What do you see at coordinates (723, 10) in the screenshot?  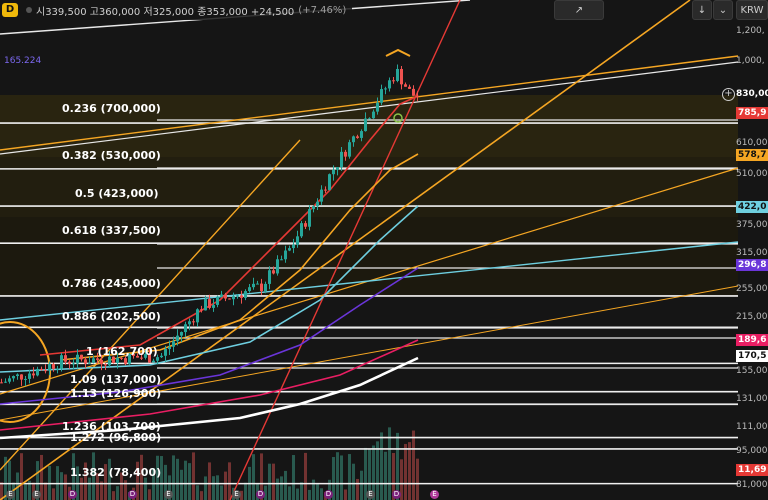 I see `expand-button: ⌄` at bounding box center [723, 10].